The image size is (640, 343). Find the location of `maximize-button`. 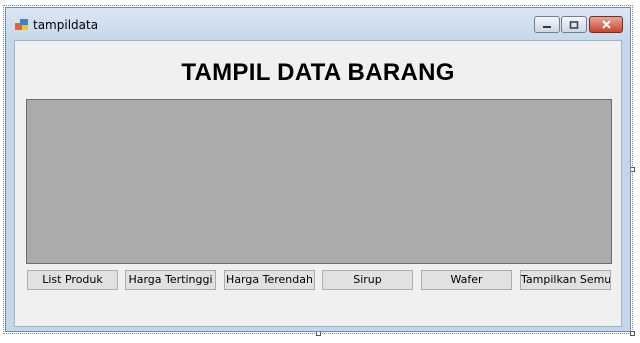

maximize-button is located at coordinates (574, 24).